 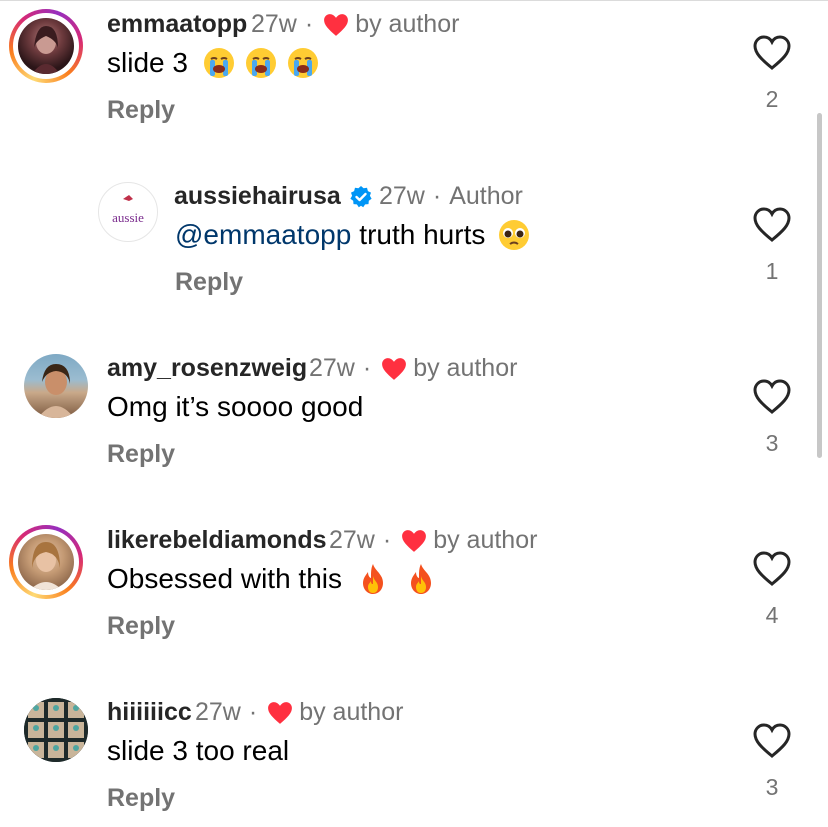 What do you see at coordinates (257, 196) in the screenshot?
I see `comment-username: aussiehairusa` at bounding box center [257, 196].